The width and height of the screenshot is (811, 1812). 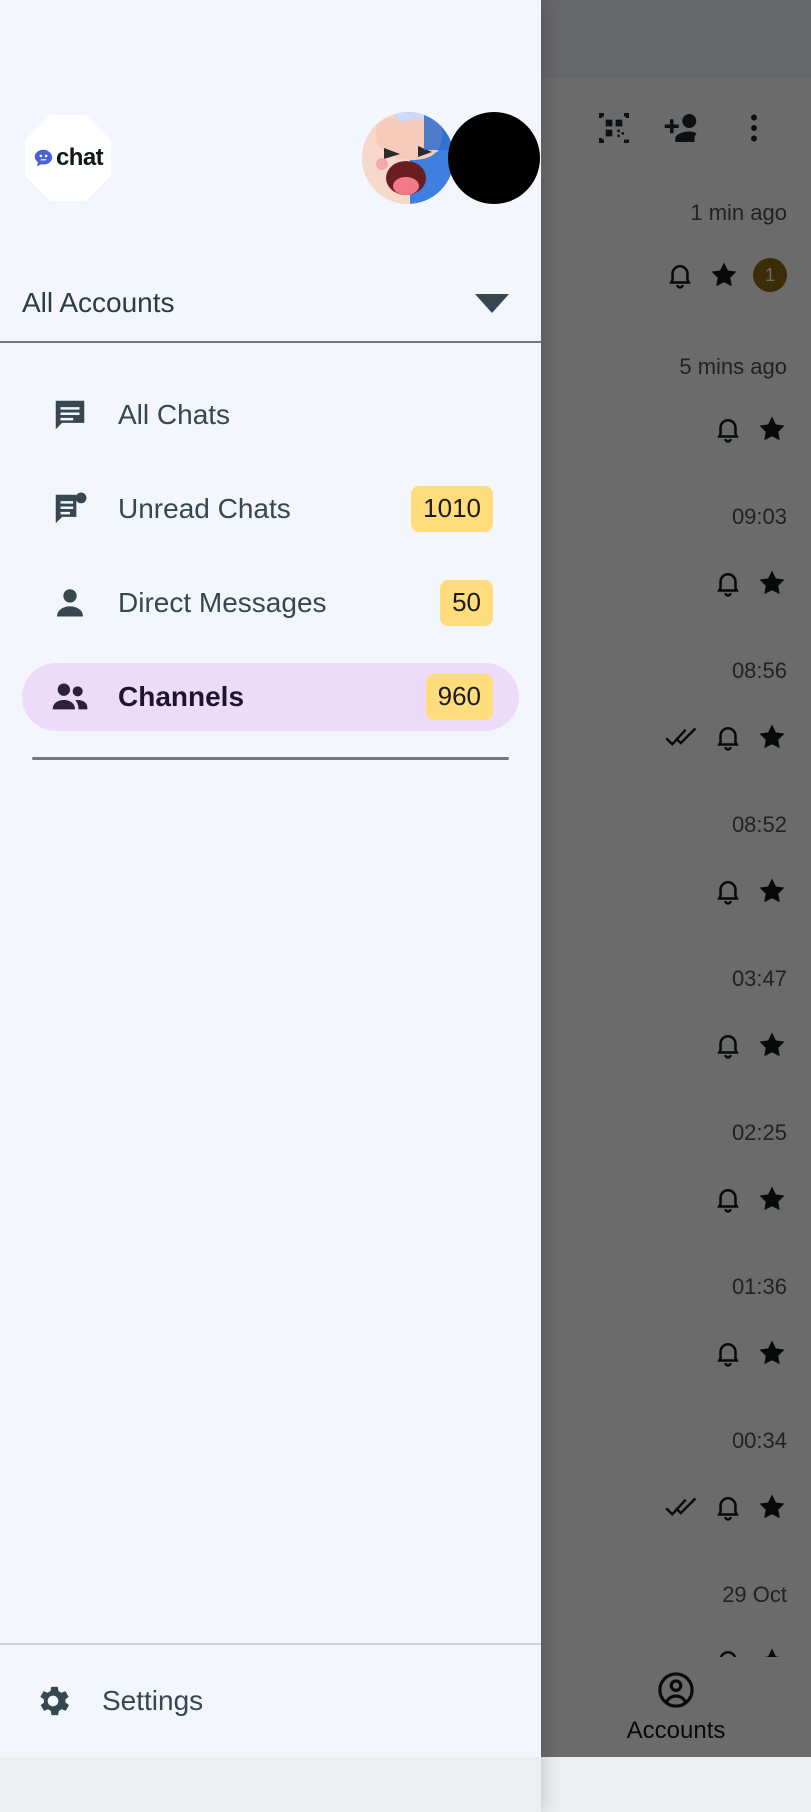 What do you see at coordinates (153, 1700) in the screenshot?
I see `sidebar-item-label: Settings` at bounding box center [153, 1700].